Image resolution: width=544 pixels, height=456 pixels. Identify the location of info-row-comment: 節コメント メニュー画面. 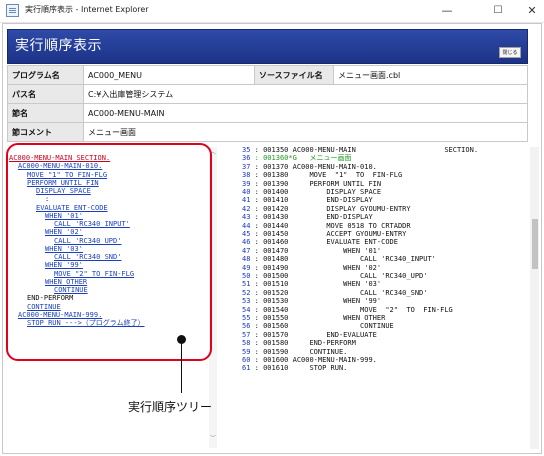
(267, 132).